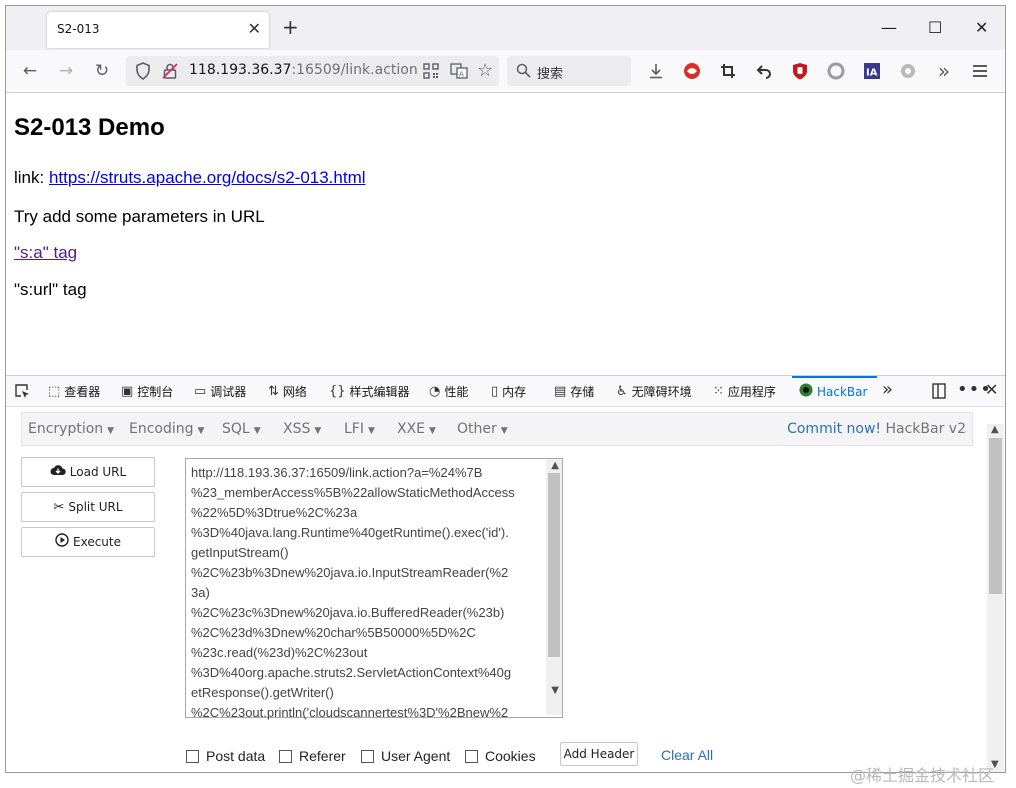 The width and height of the screenshot is (1016, 788). I want to click on textarea-scroll-thumb, so click(554, 565).